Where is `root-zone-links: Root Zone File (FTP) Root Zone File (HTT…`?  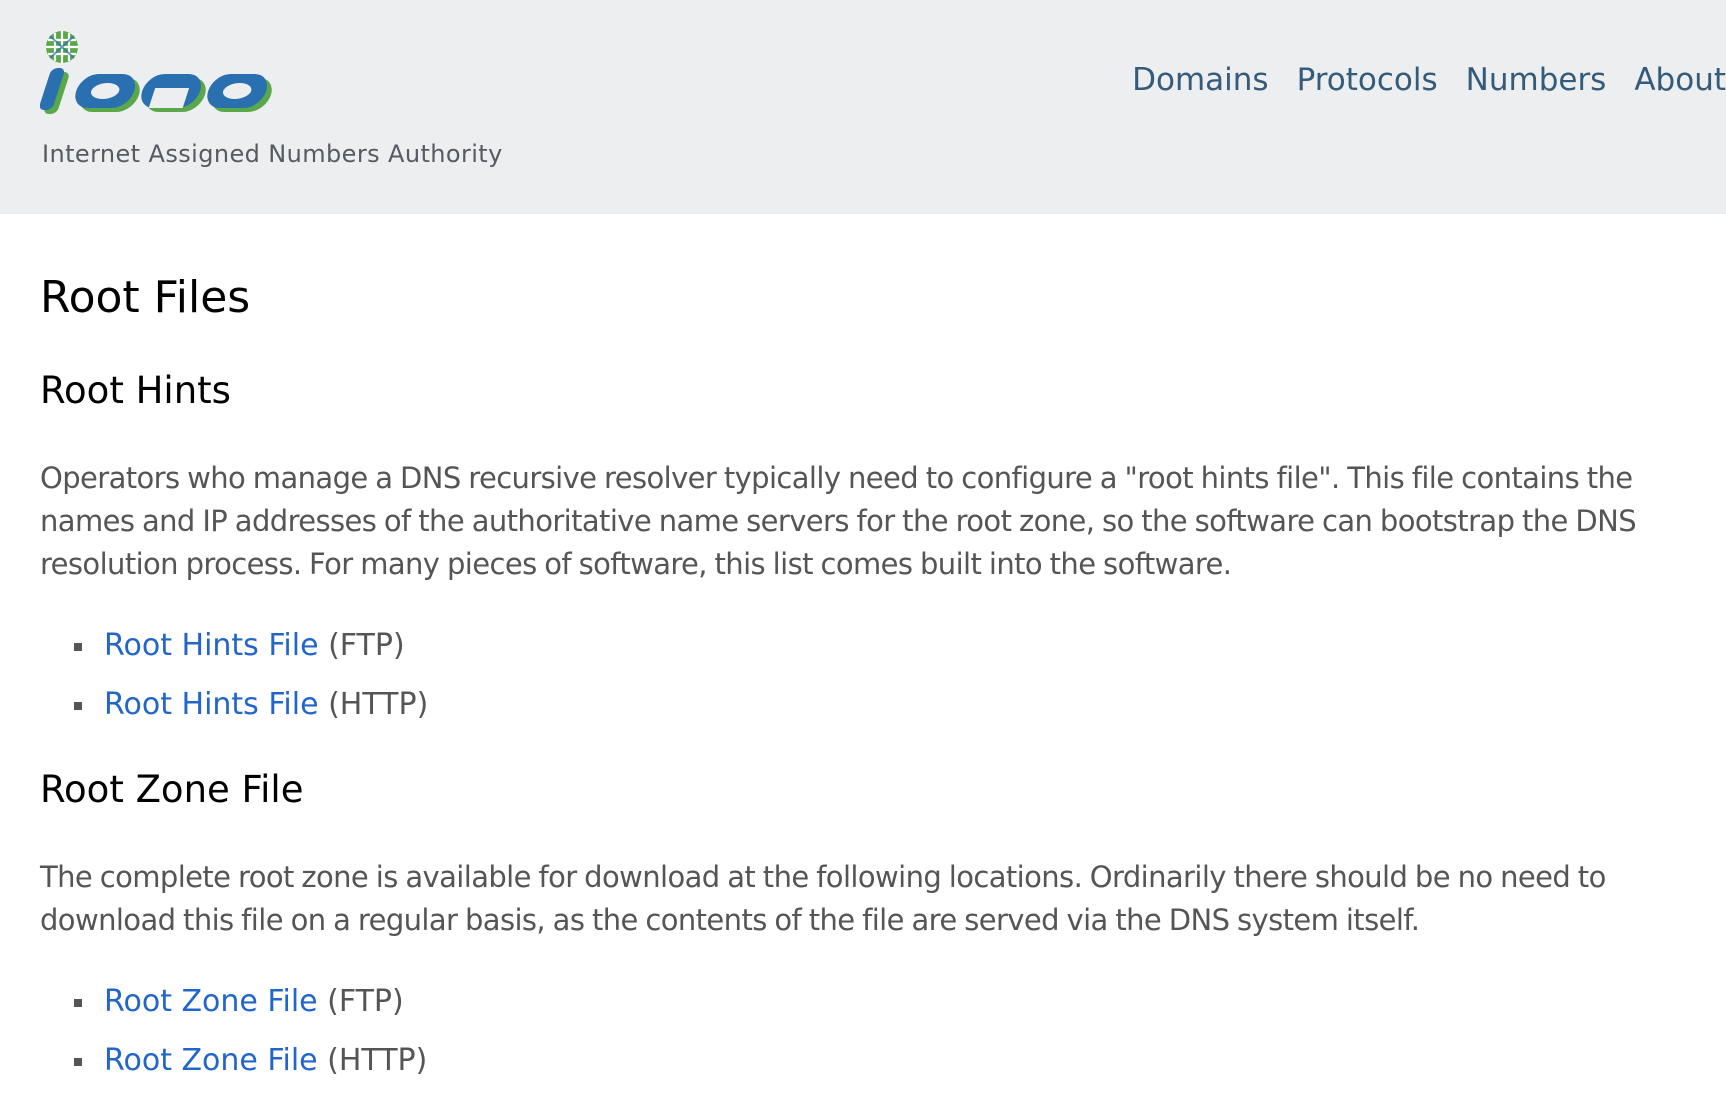 root-zone-links: Root Zone File (FTP) Root Zone File (HTT… is located at coordinates (250, 1031).